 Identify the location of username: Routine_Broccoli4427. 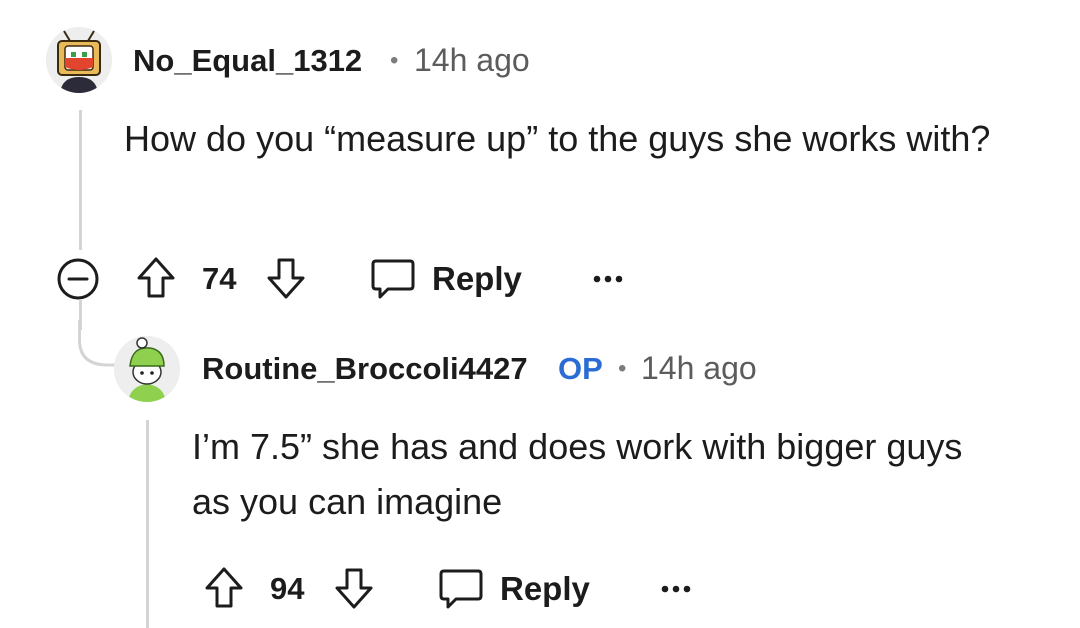
(365, 369).